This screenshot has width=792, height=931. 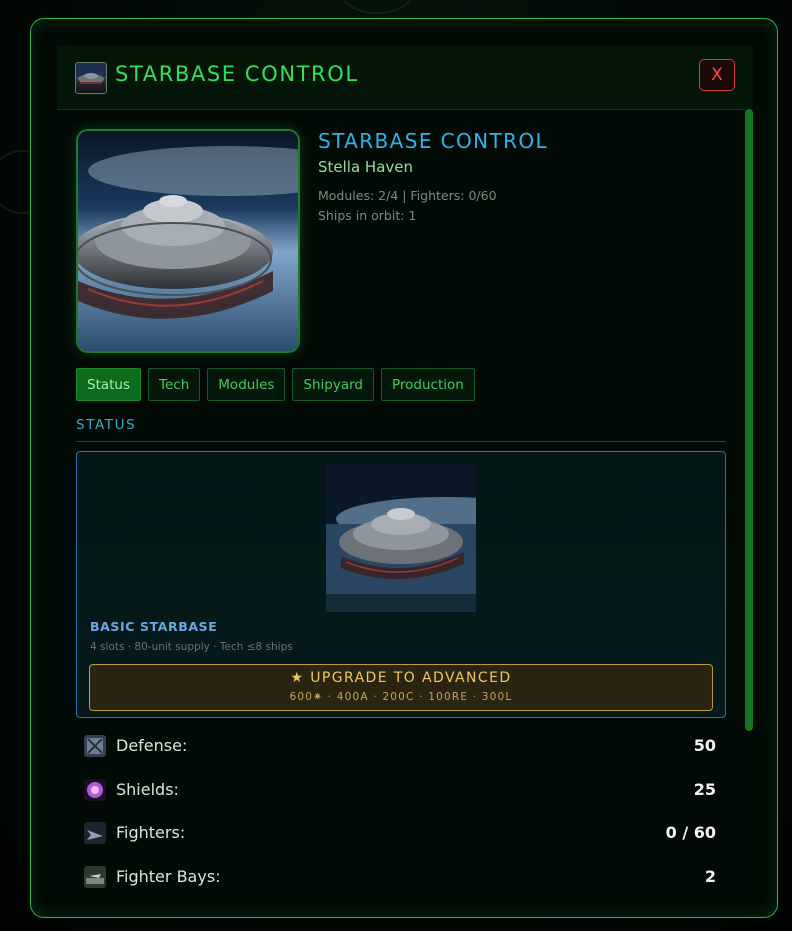 What do you see at coordinates (154, 626) in the screenshot?
I see `starbase-tier-title: BASIC STARBASE` at bounding box center [154, 626].